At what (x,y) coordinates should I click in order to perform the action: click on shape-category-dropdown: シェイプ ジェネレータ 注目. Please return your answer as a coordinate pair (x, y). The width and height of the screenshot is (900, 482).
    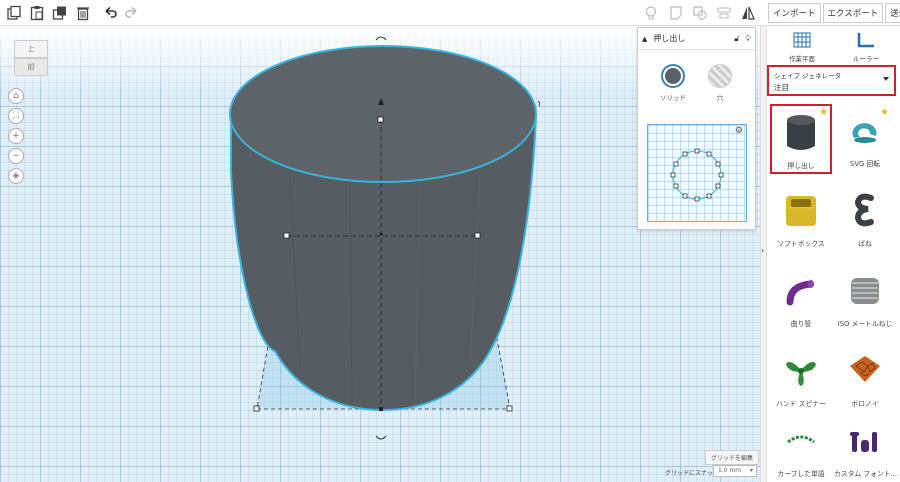
    Looking at the image, I should click on (831, 80).